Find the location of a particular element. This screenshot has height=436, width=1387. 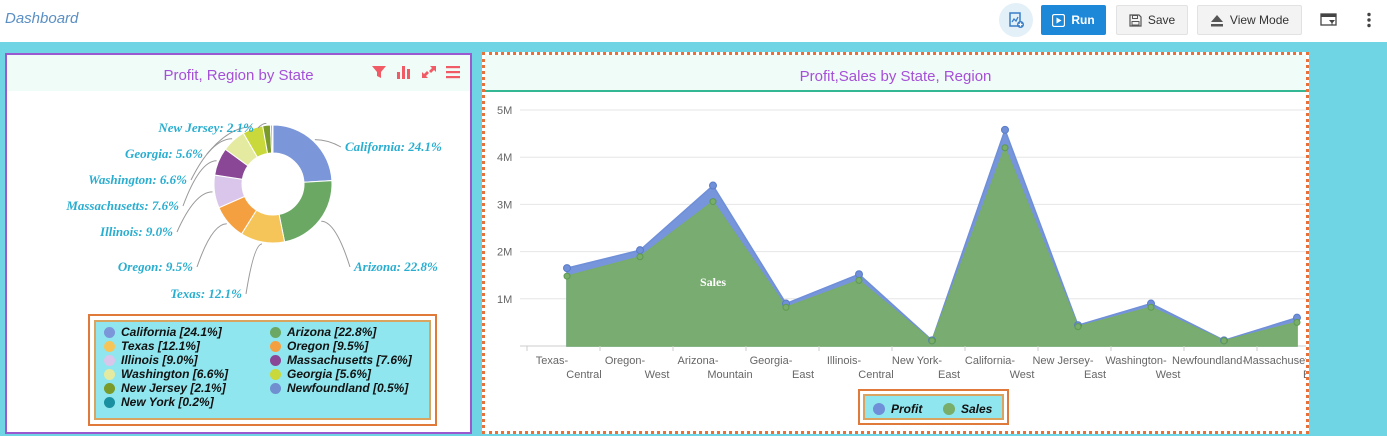

legend-item: Washington [6.6%] is located at coordinates (166, 374).